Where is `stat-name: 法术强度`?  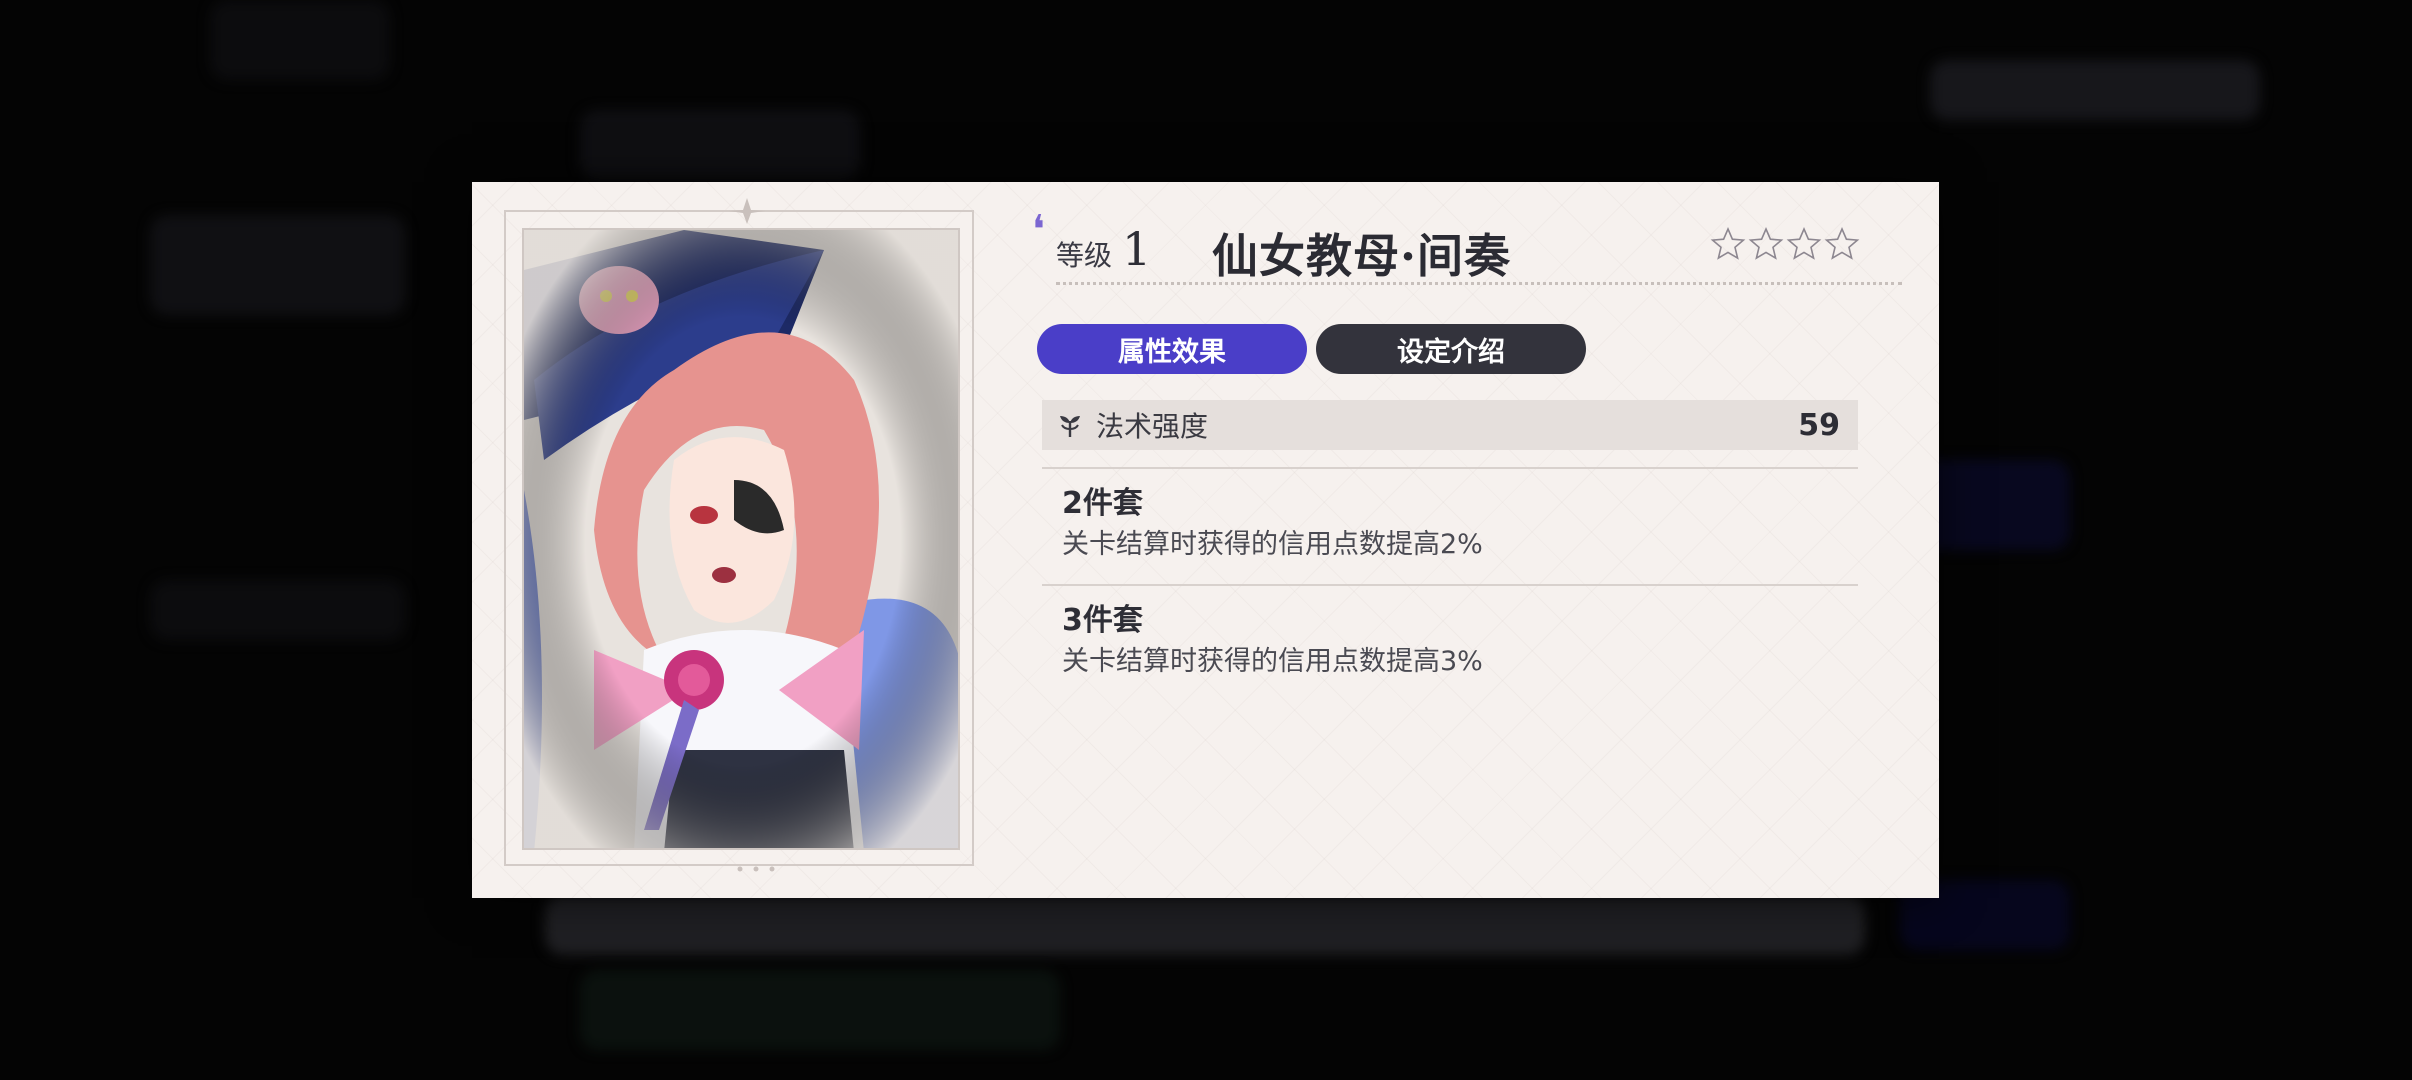
stat-name: 法术强度 is located at coordinates (1152, 426).